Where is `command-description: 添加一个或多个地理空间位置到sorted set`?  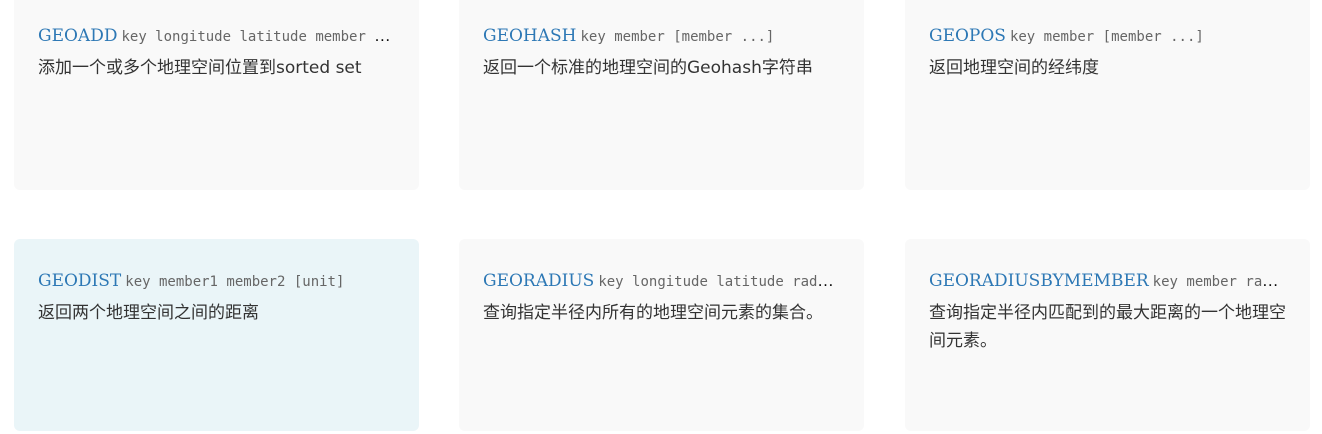 command-description: 添加一个或多个地理空间位置到sorted set is located at coordinates (200, 68).